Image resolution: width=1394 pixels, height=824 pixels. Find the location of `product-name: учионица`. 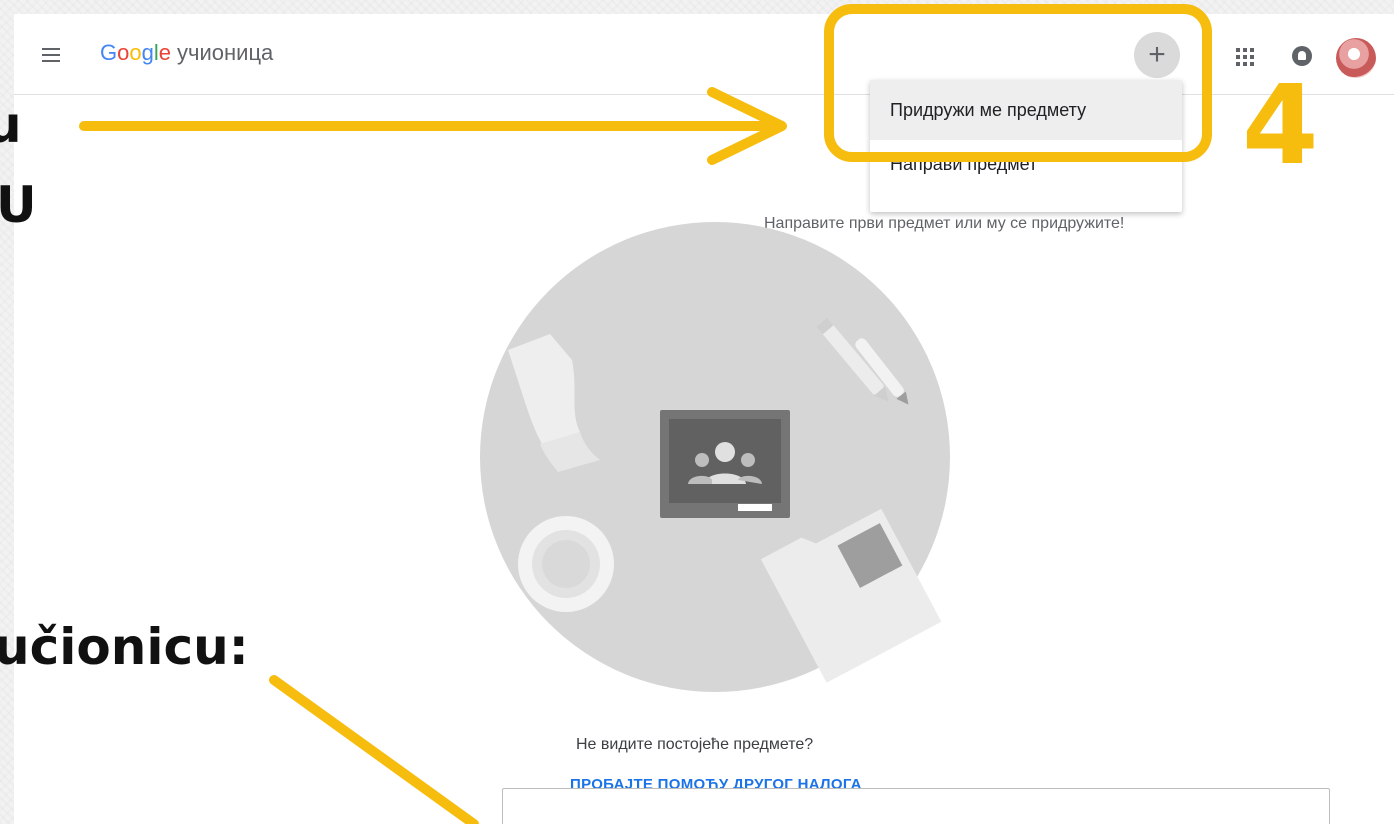

product-name: учионица is located at coordinates (225, 52).